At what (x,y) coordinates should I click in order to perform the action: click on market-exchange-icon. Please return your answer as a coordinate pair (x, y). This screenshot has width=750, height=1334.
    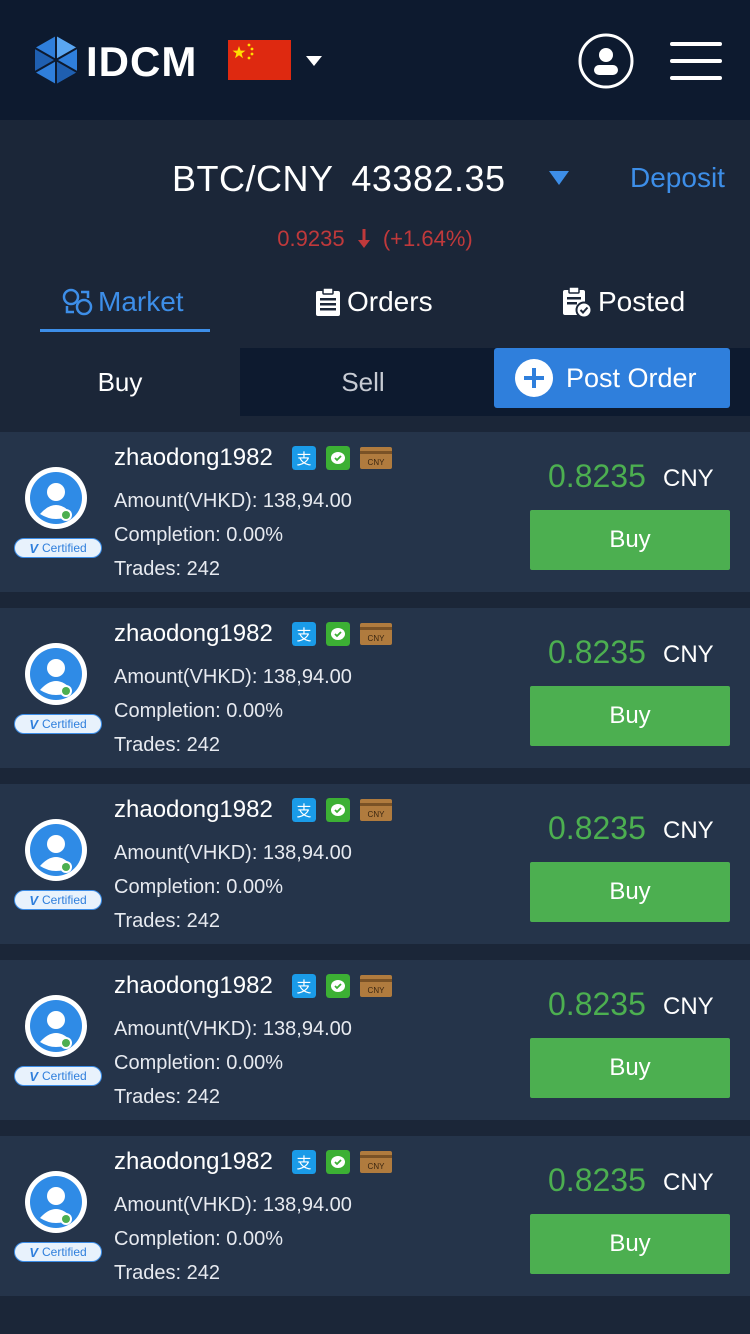
    Looking at the image, I should click on (77, 302).